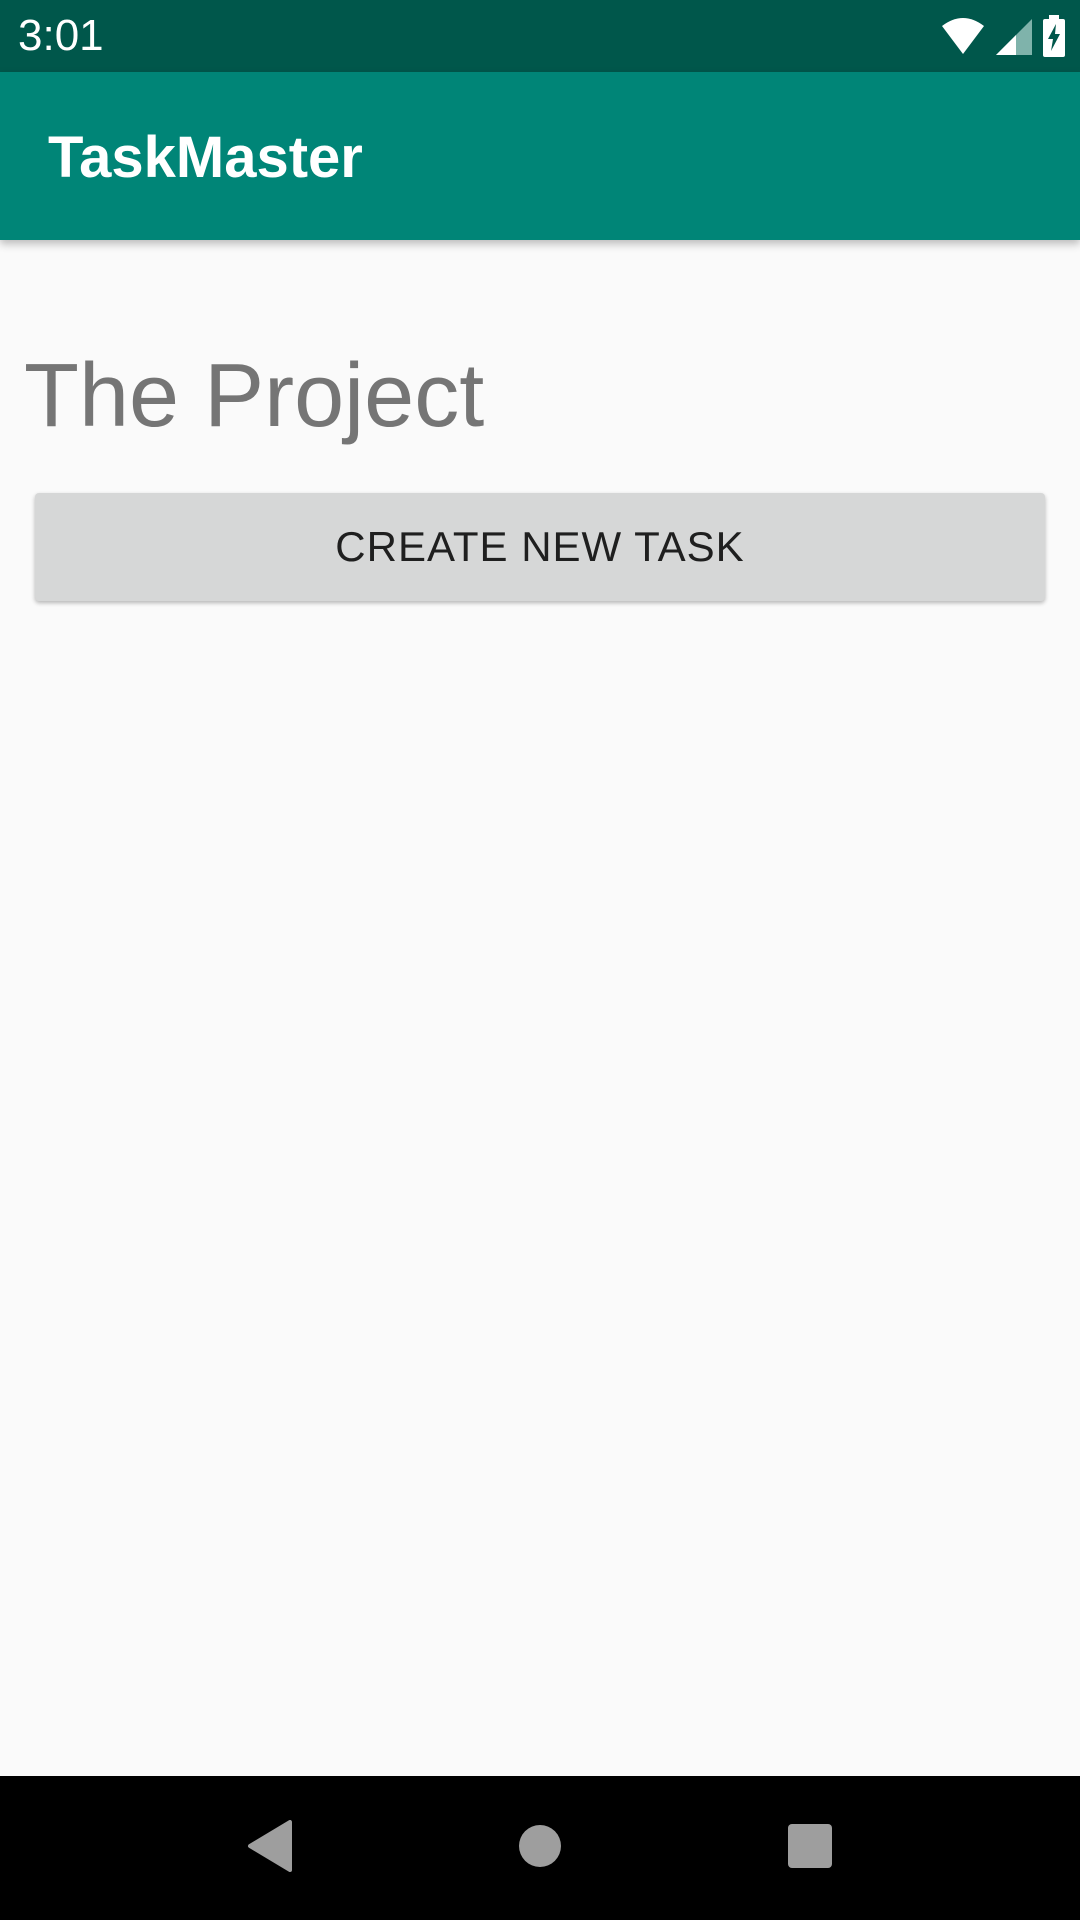 The image size is (1080, 1920). Describe the element at coordinates (205, 157) in the screenshot. I see `app-title: TaskMaster` at that location.